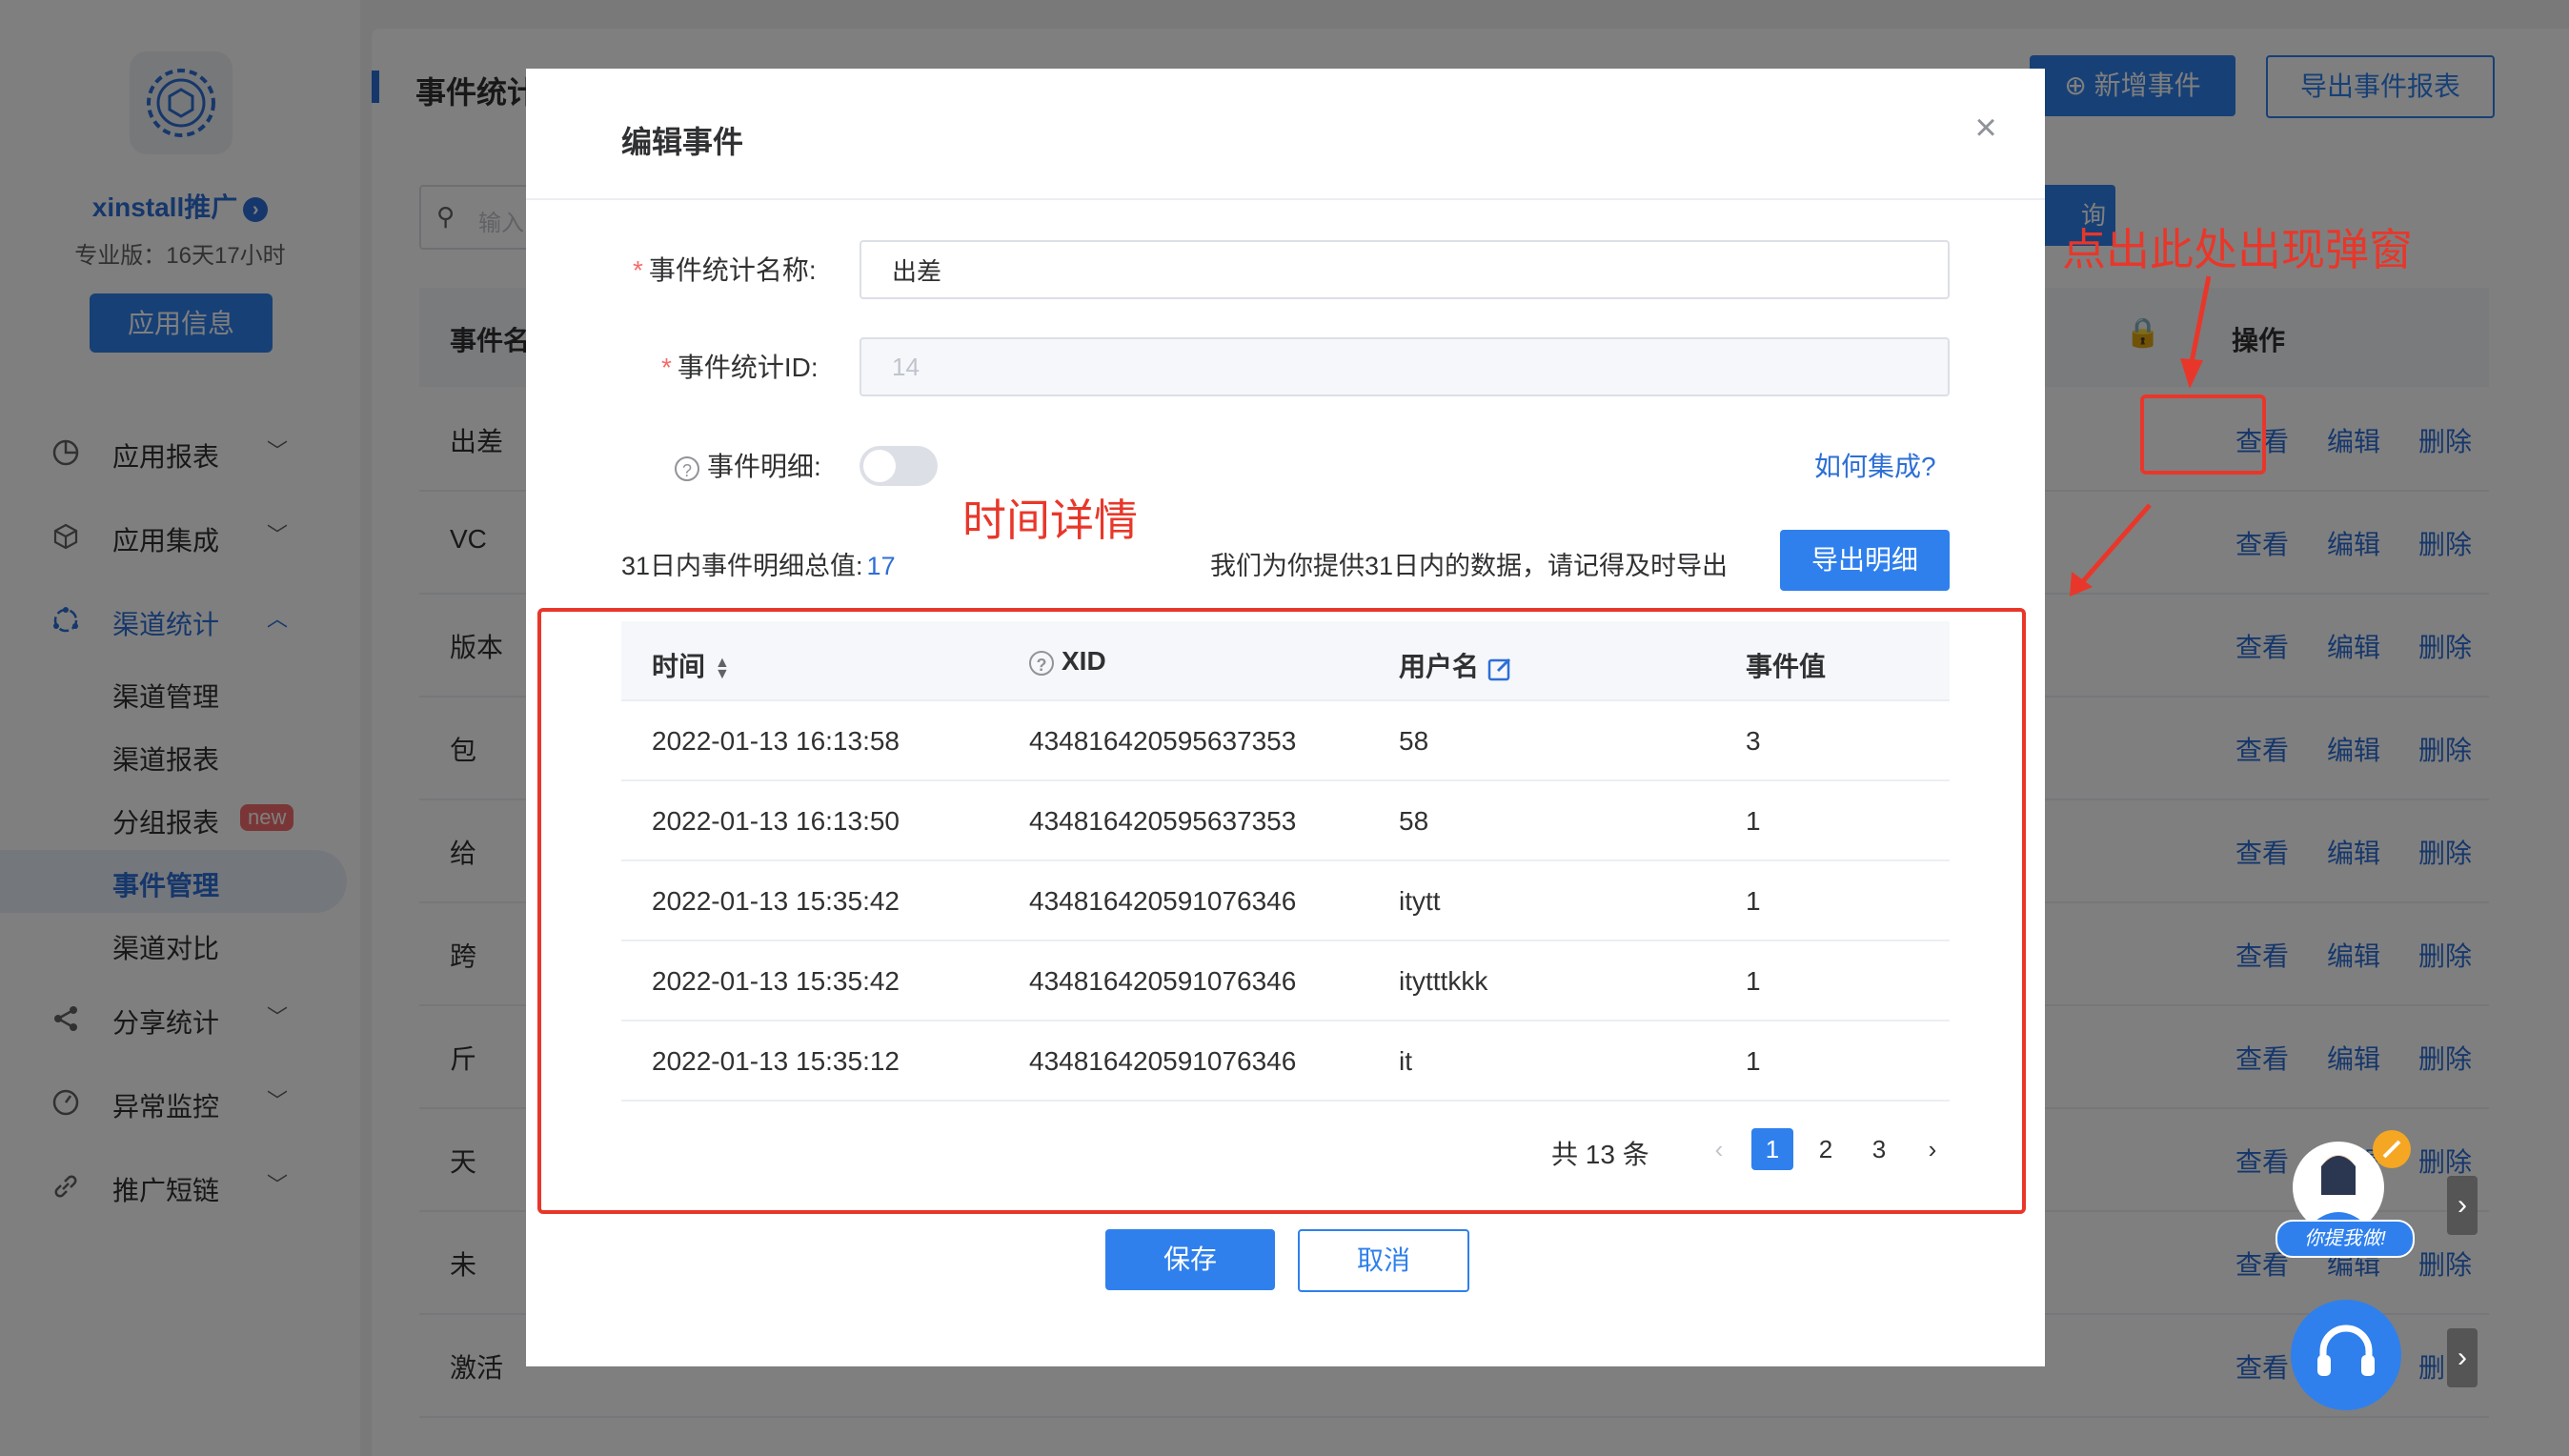 The width and height of the screenshot is (2569, 1456). What do you see at coordinates (723, 669) in the screenshot?
I see `sort-icon: ▲▼` at bounding box center [723, 669].